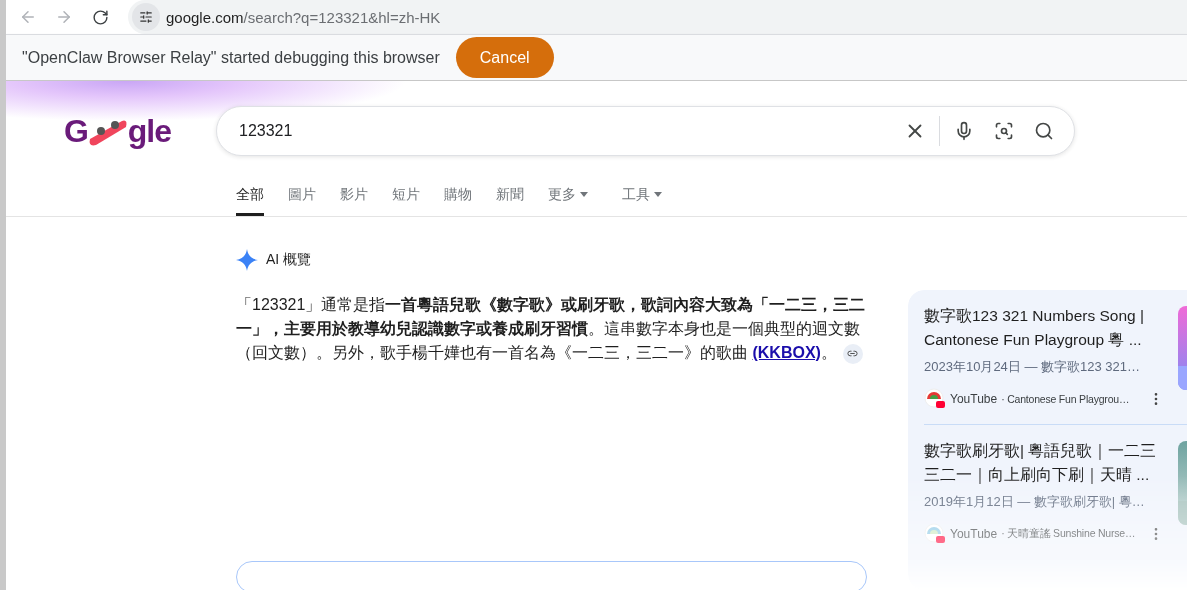 The width and height of the screenshot is (1187, 590). Describe the element at coordinates (642, 196) in the screenshot. I see `dropdown-tab: 工具` at that location.